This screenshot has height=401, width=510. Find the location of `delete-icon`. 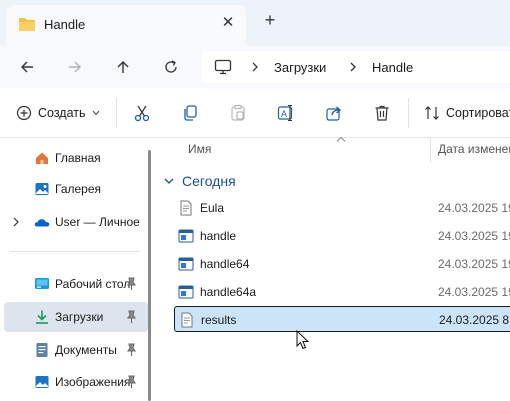

delete-icon is located at coordinates (382, 113).